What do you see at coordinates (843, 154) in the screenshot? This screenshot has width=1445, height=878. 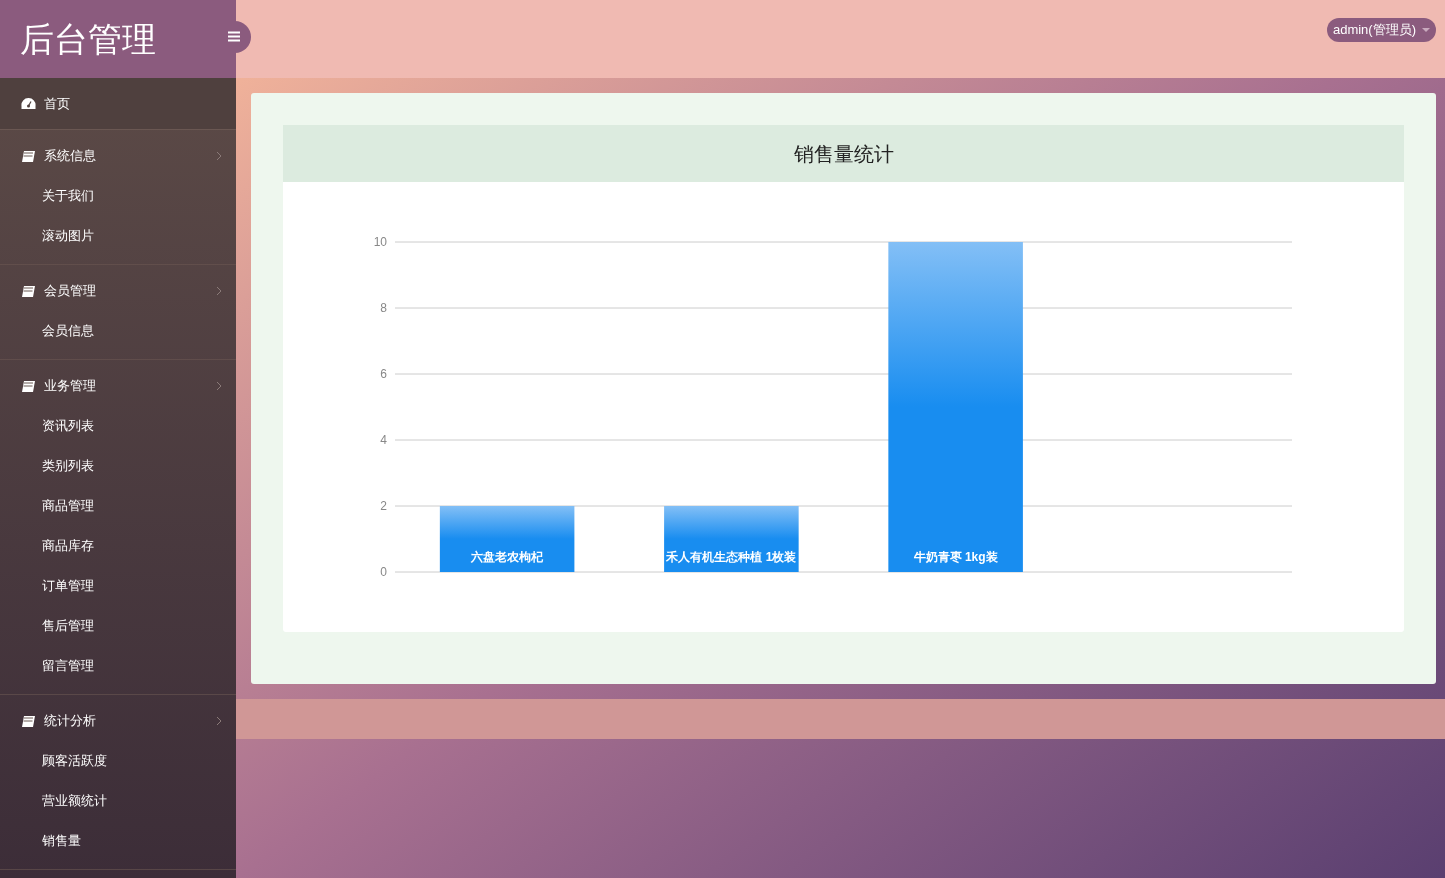 I see `panel-title: 销售量统计` at bounding box center [843, 154].